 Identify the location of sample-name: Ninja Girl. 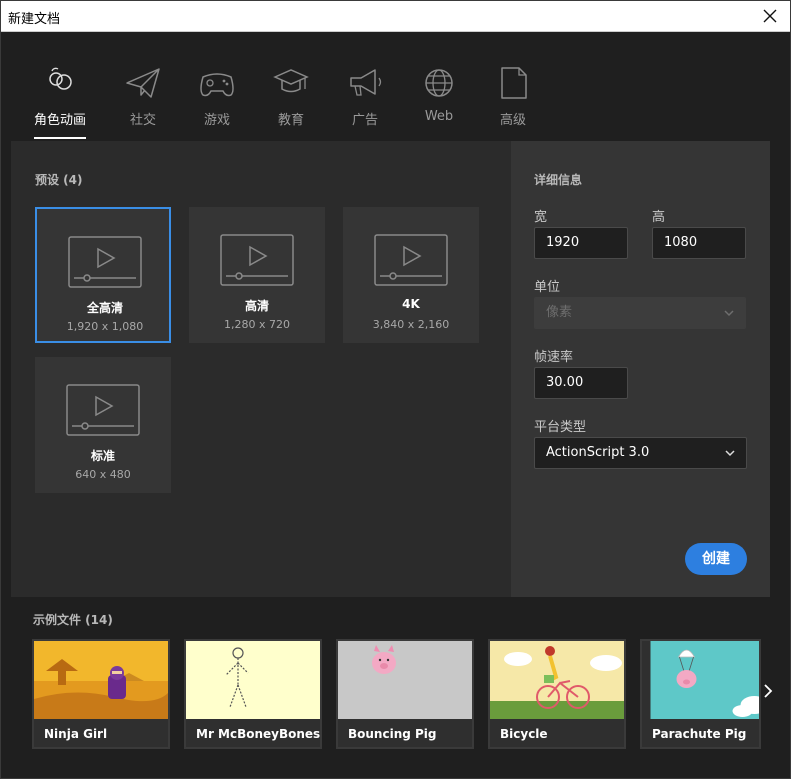
(76, 734).